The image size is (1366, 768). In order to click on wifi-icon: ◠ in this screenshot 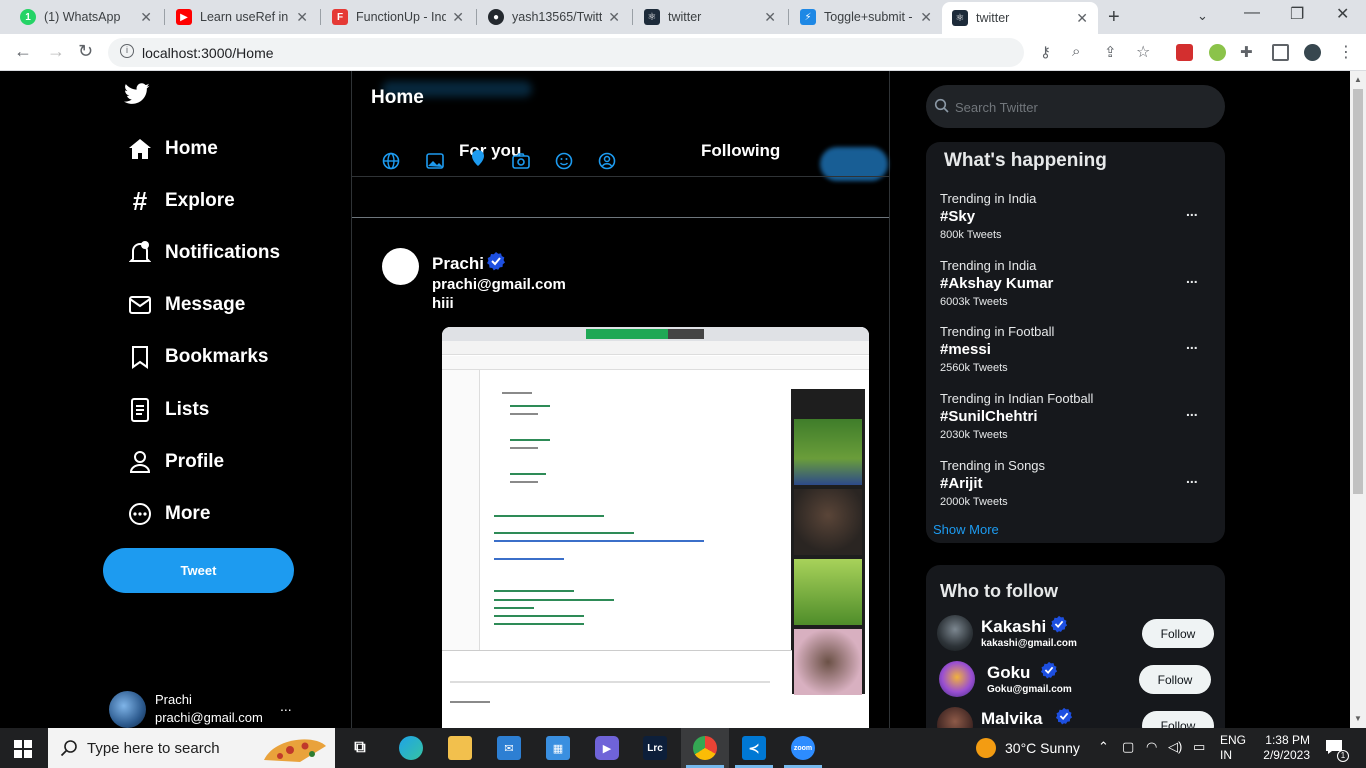, I will do `click(1151, 747)`.